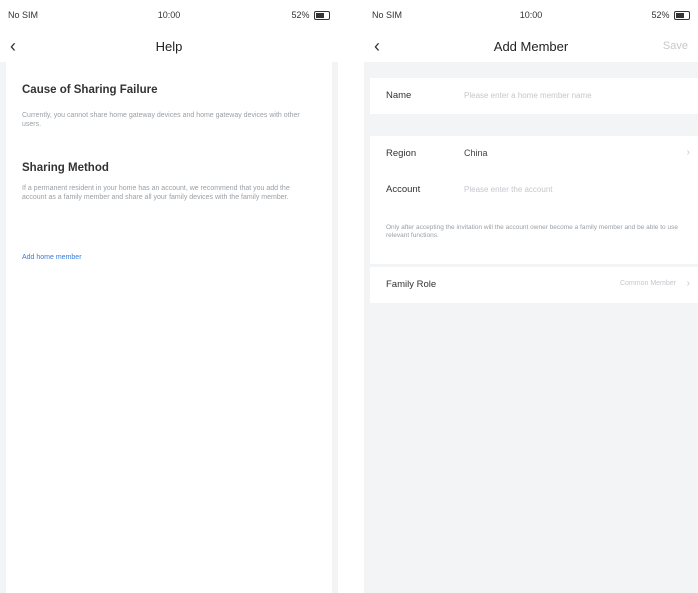 The width and height of the screenshot is (698, 593). What do you see at coordinates (476, 153) in the screenshot?
I see `region-value: China` at bounding box center [476, 153].